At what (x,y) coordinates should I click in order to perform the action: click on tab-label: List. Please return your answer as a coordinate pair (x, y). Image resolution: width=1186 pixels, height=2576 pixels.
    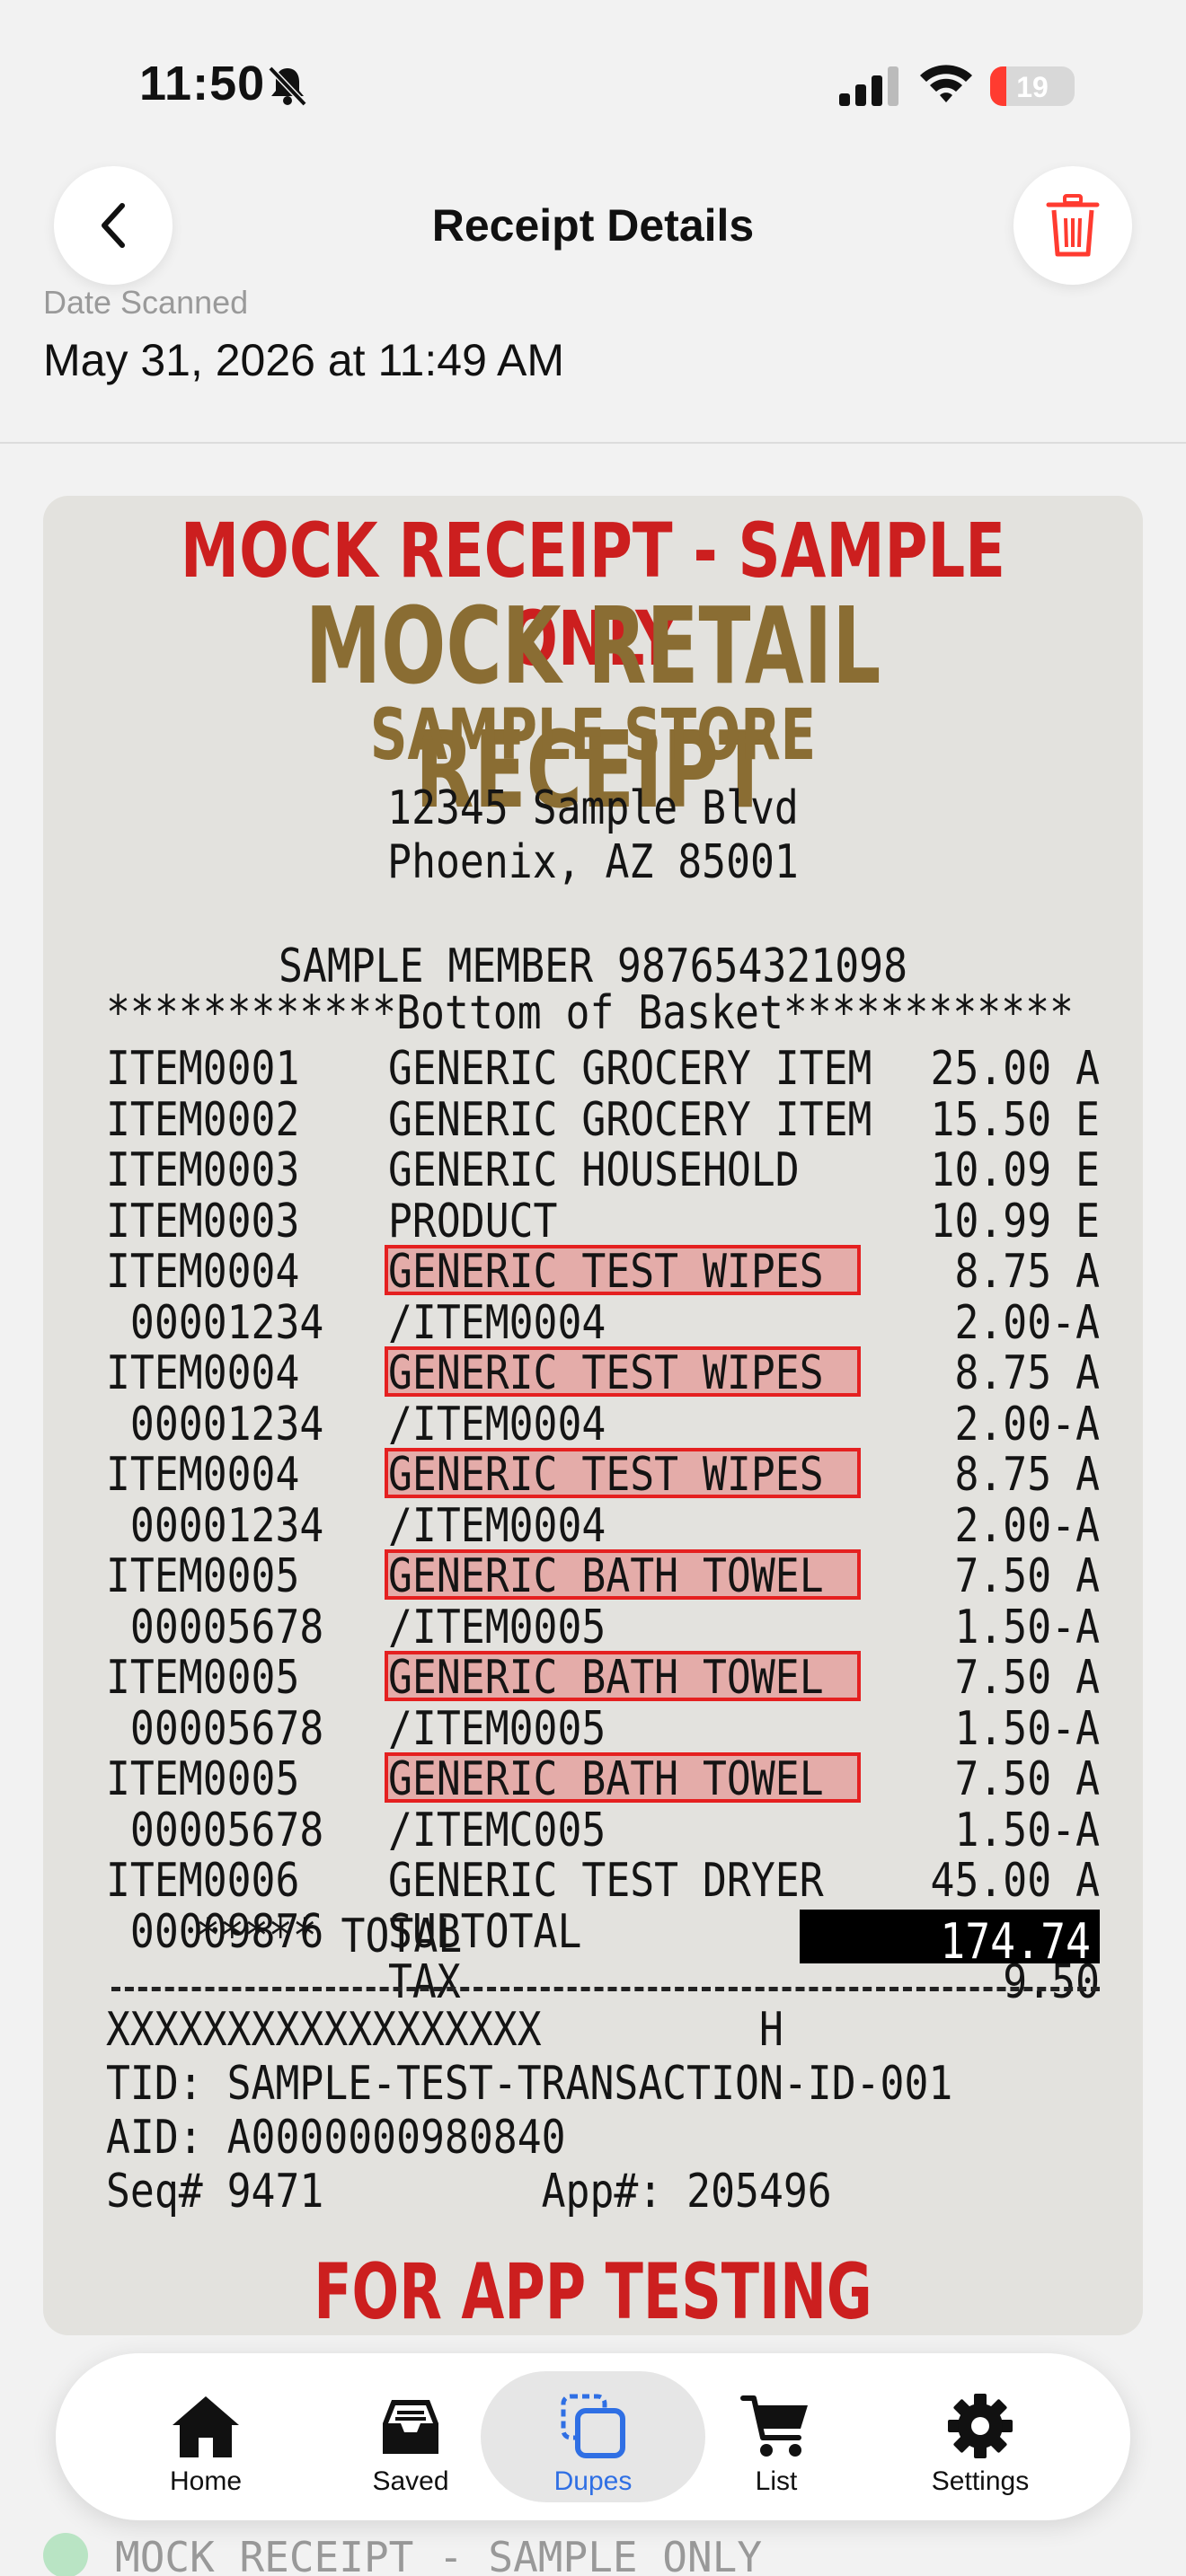
    Looking at the image, I should click on (776, 2481).